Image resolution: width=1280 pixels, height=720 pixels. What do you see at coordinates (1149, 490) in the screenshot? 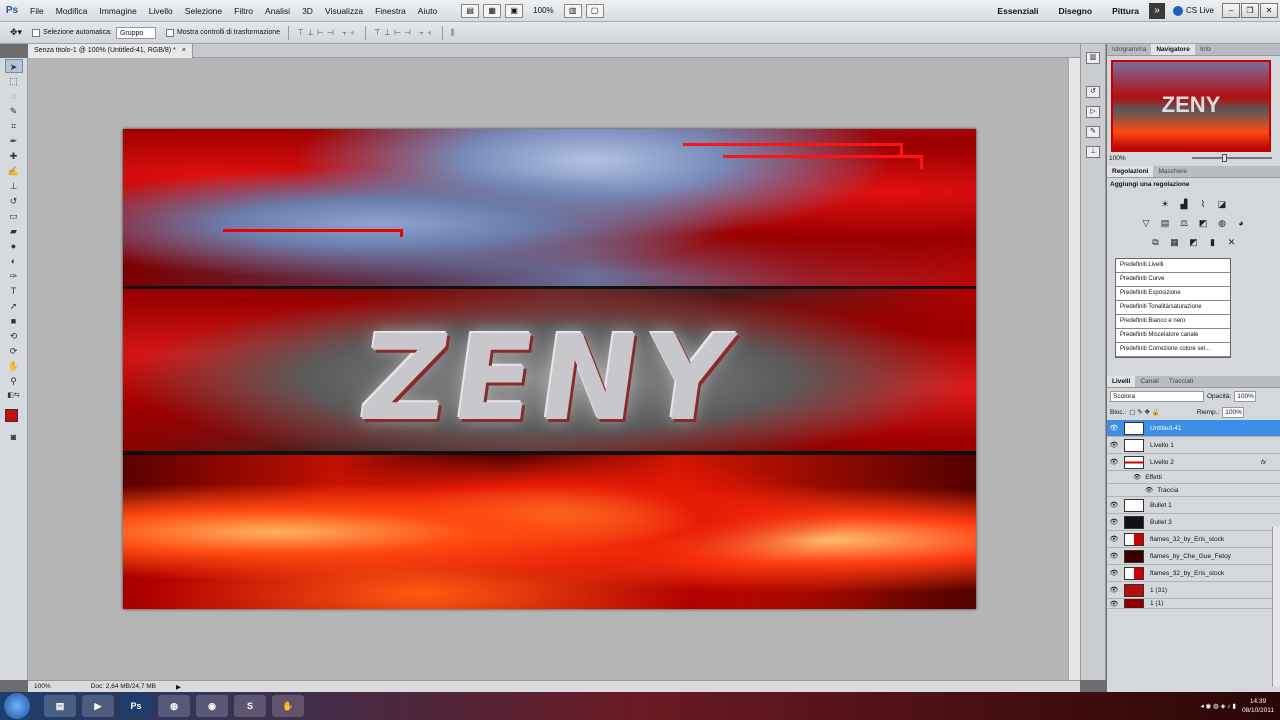
I see `stroke-eye-icon: 👁` at bounding box center [1149, 490].